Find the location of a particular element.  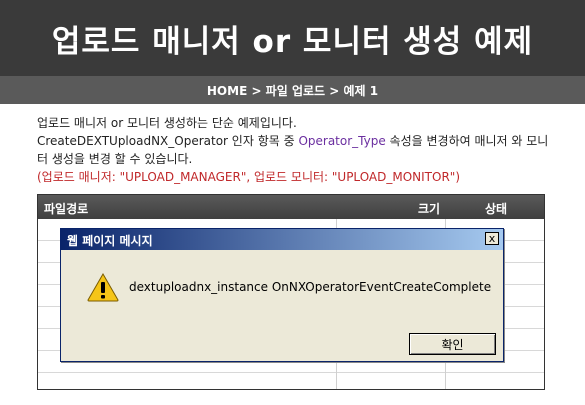

column-header-status: 상태 is located at coordinates (496, 209).